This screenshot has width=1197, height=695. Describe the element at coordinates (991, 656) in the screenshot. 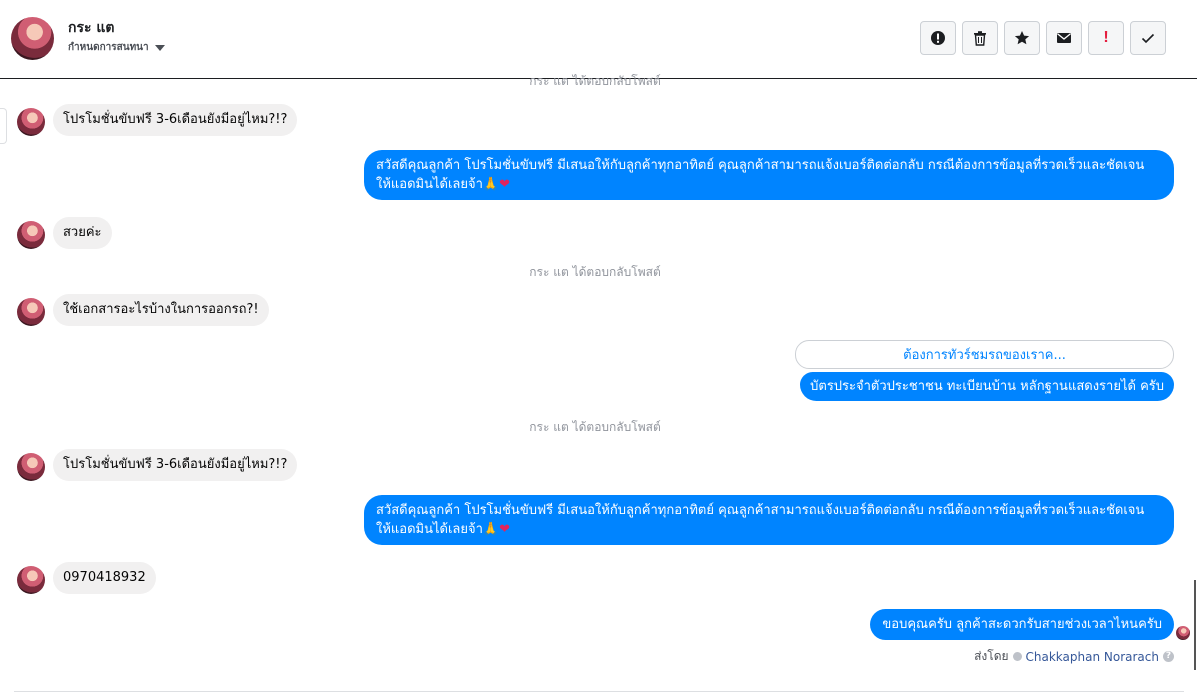

I see `sent-by-label: ส่งโดย` at that location.